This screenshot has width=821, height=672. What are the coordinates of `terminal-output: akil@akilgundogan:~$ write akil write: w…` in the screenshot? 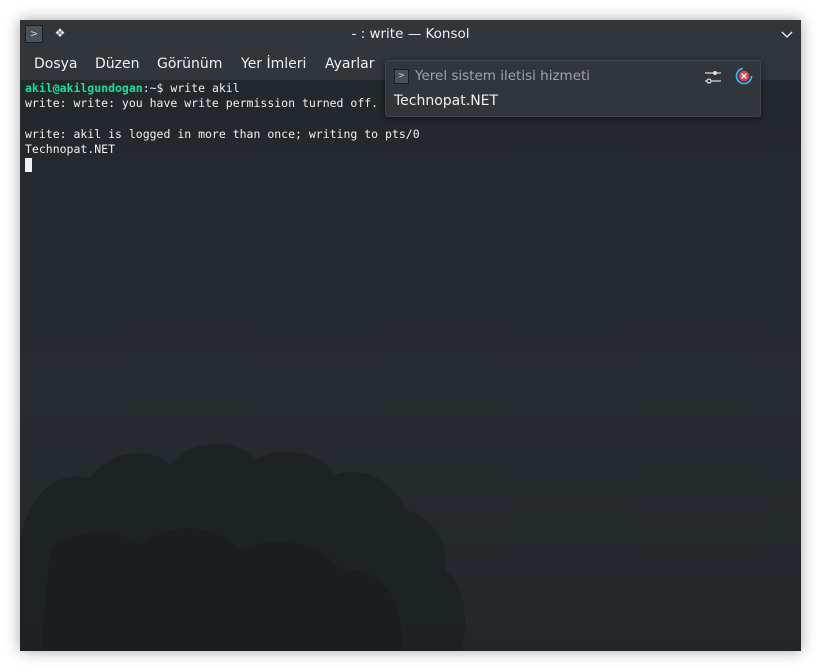 It's located at (222, 127).